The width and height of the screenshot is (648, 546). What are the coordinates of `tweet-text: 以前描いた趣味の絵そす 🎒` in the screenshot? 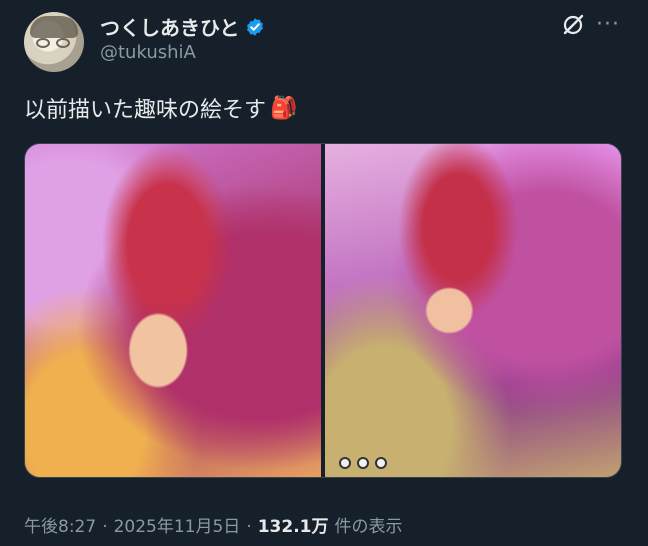 It's located at (160, 108).